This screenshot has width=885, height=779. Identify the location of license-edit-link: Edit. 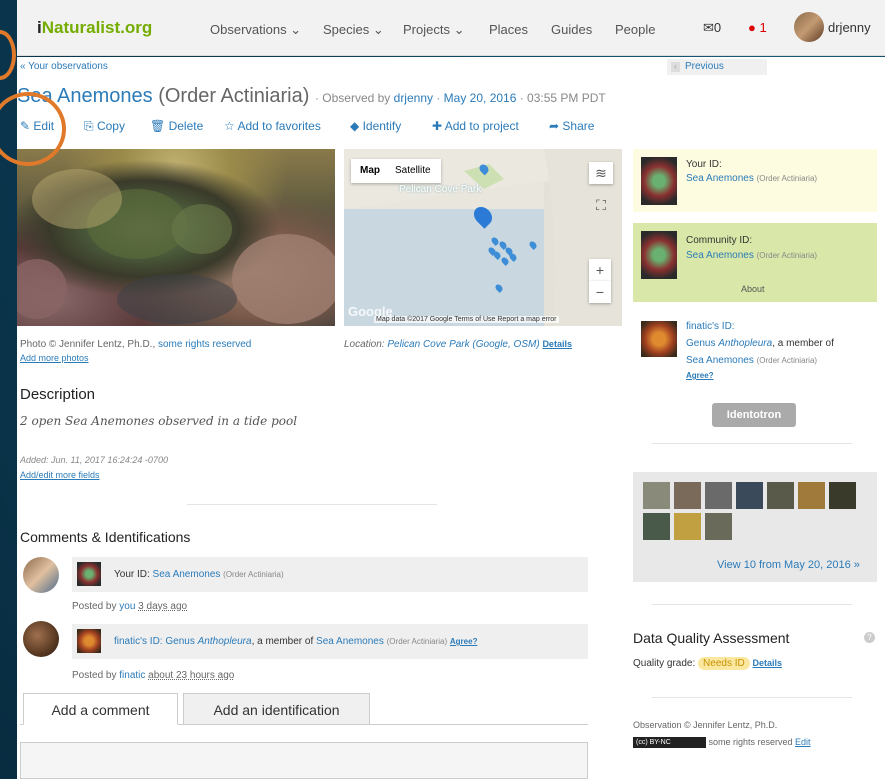
(803, 742).